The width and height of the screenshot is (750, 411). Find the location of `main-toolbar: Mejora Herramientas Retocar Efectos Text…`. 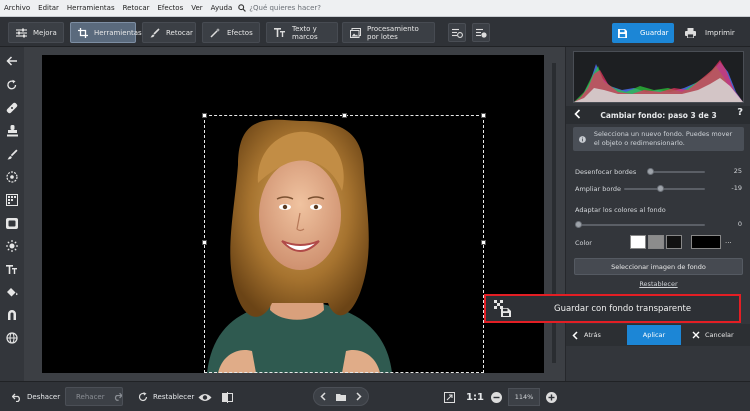

main-toolbar: Mejora Herramientas Retocar Efectos Text… is located at coordinates (375, 32).